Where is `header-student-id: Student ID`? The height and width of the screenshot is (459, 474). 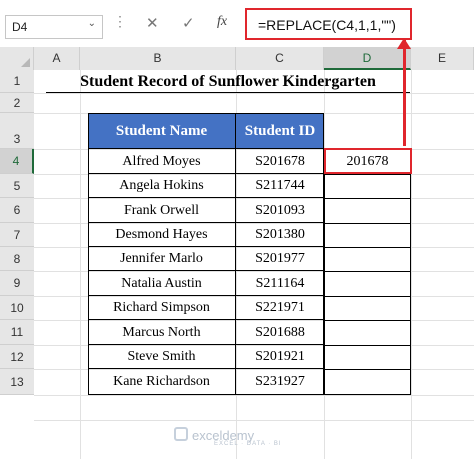 header-student-id: Student ID is located at coordinates (280, 131).